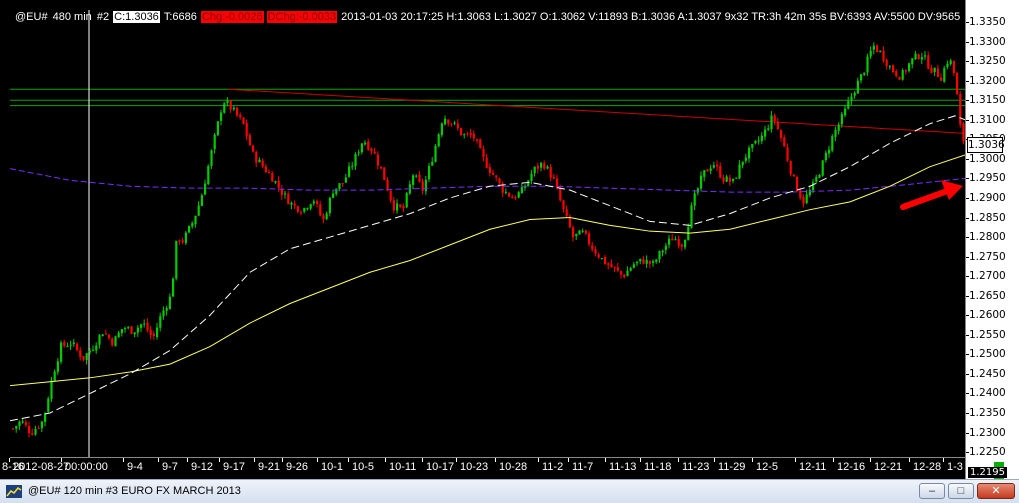 The height and width of the screenshot is (503, 1019). I want to click on minimize-button: –, so click(932, 491).